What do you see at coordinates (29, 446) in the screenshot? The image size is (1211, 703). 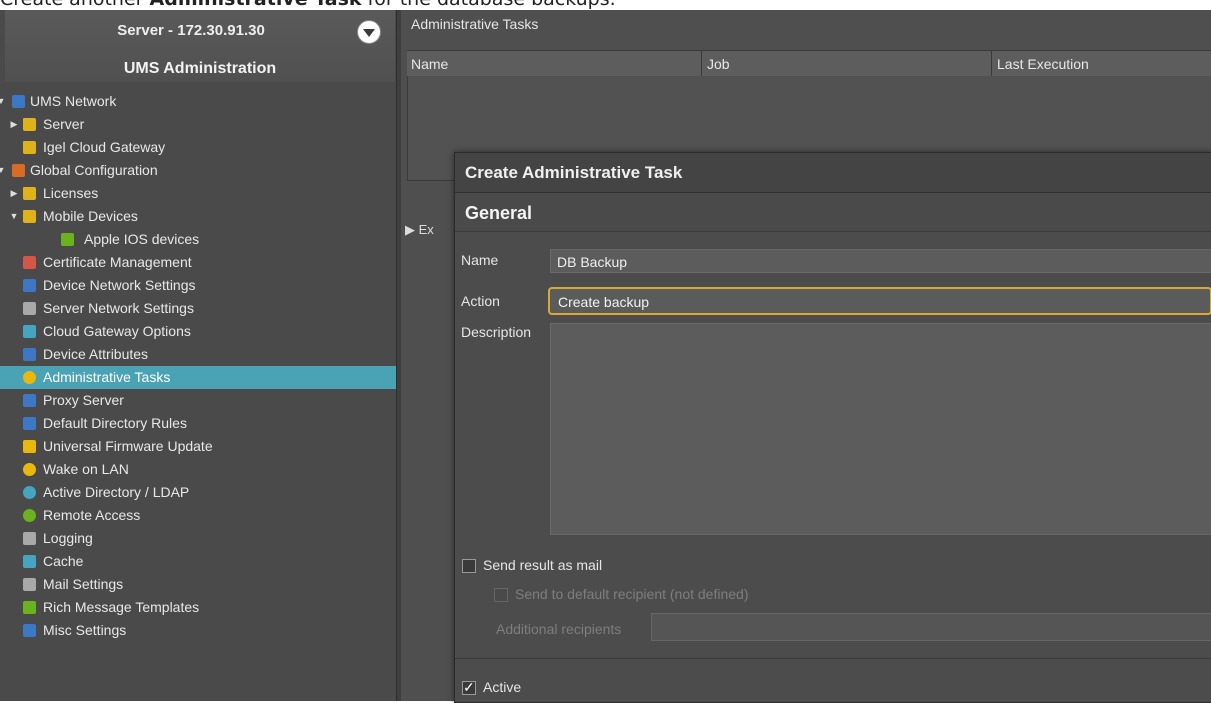 I see `firmware-icon` at bounding box center [29, 446].